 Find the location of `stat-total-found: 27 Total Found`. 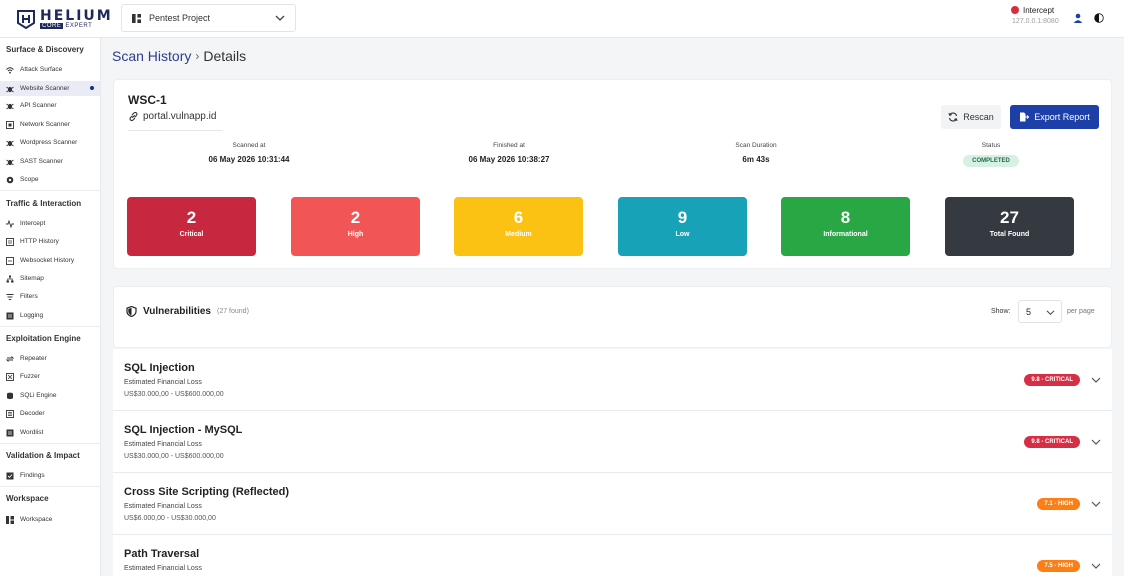

stat-total-found: 27 Total Found is located at coordinates (1009, 226).